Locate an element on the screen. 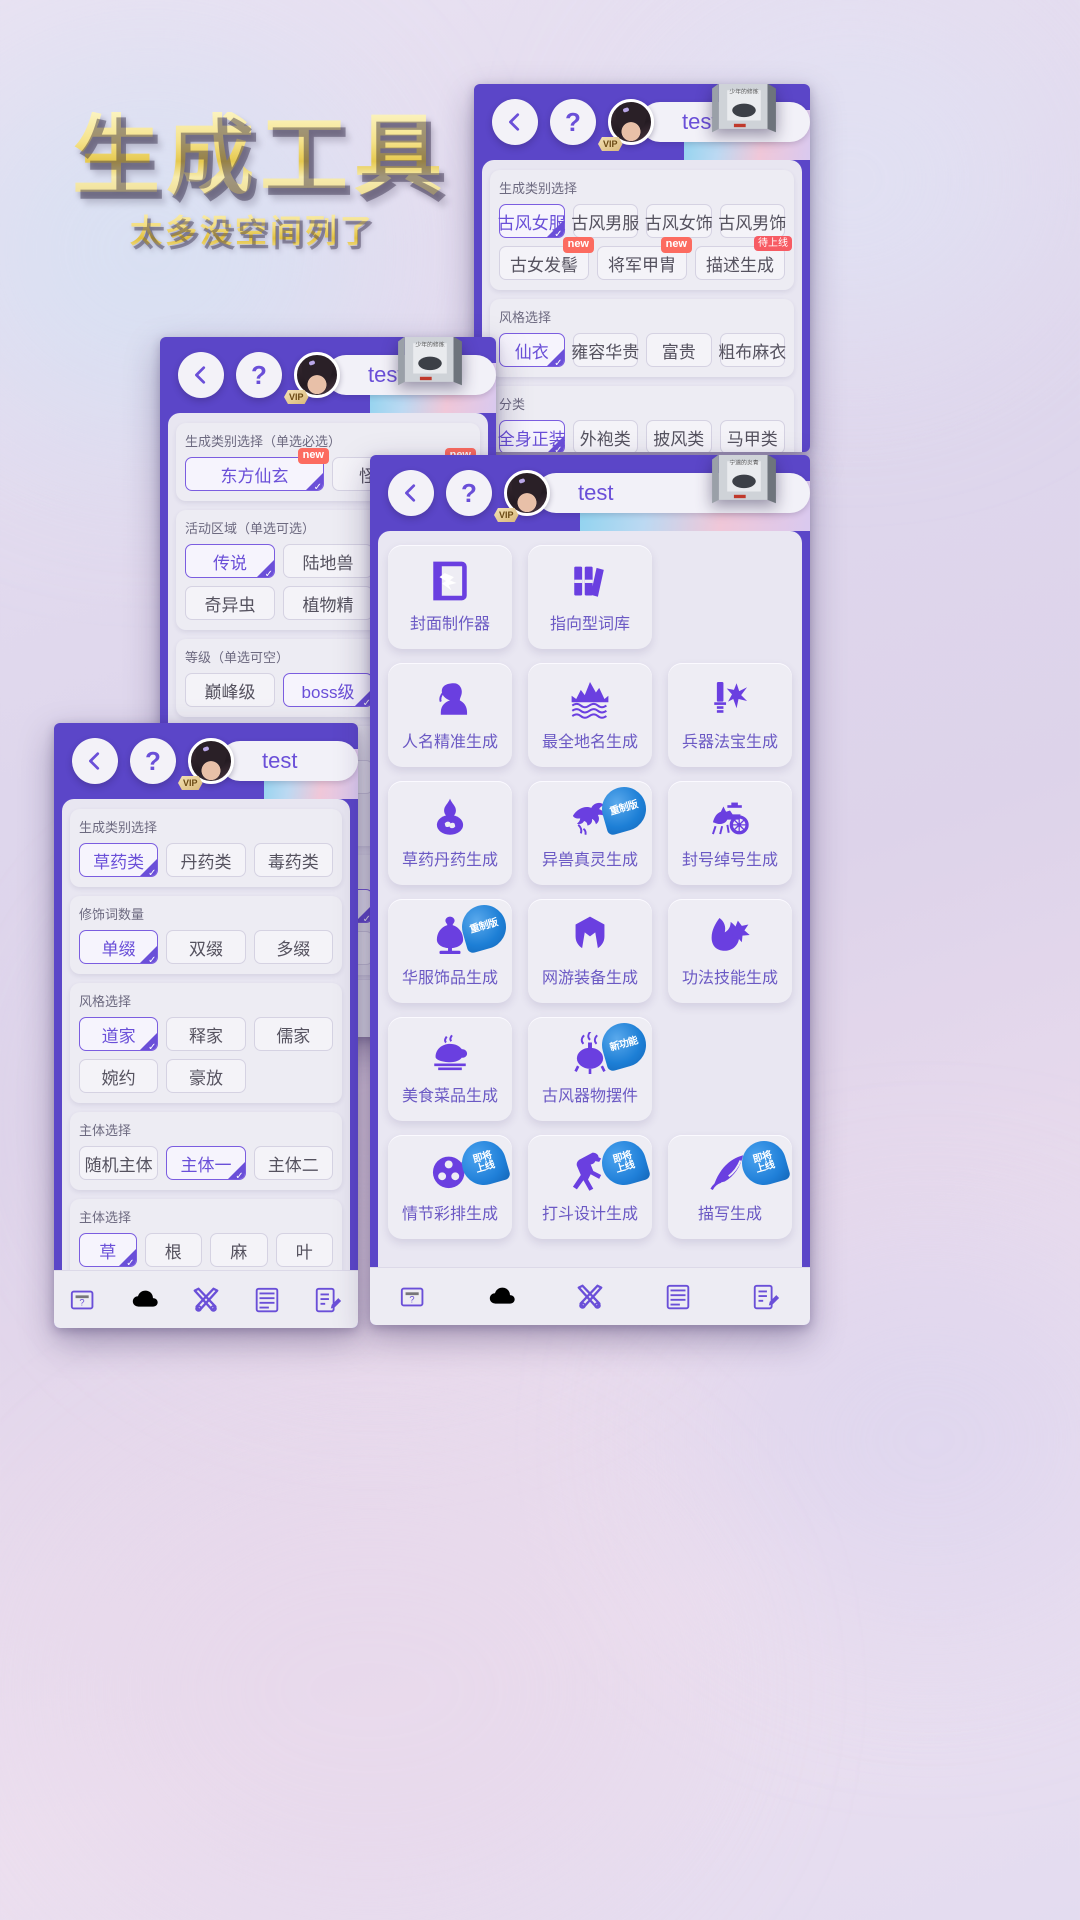 This screenshot has width=1080, height=1920. tool-label: 华服饰品生成 is located at coordinates (449, 978).